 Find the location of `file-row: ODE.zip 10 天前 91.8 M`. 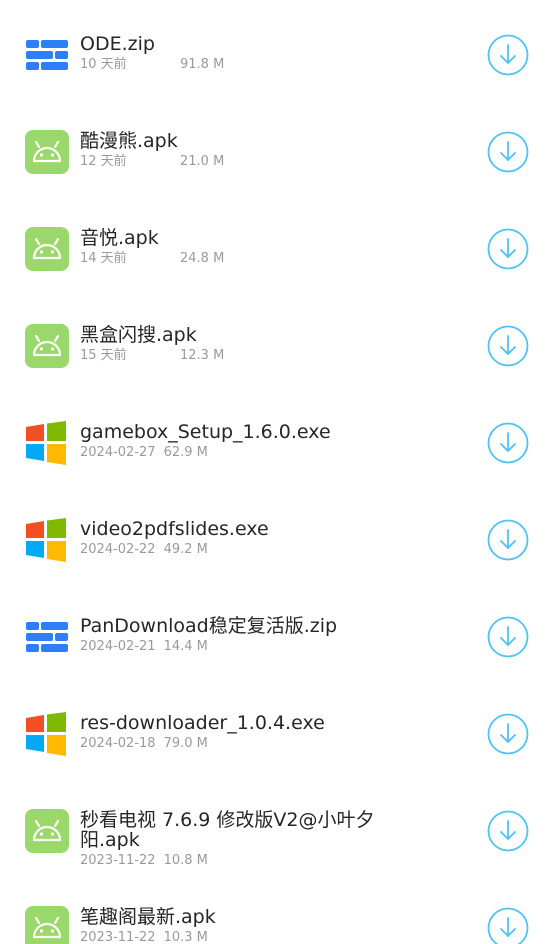

file-row: ODE.zip 10 天前 91.8 M is located at coordinates (277, 54).